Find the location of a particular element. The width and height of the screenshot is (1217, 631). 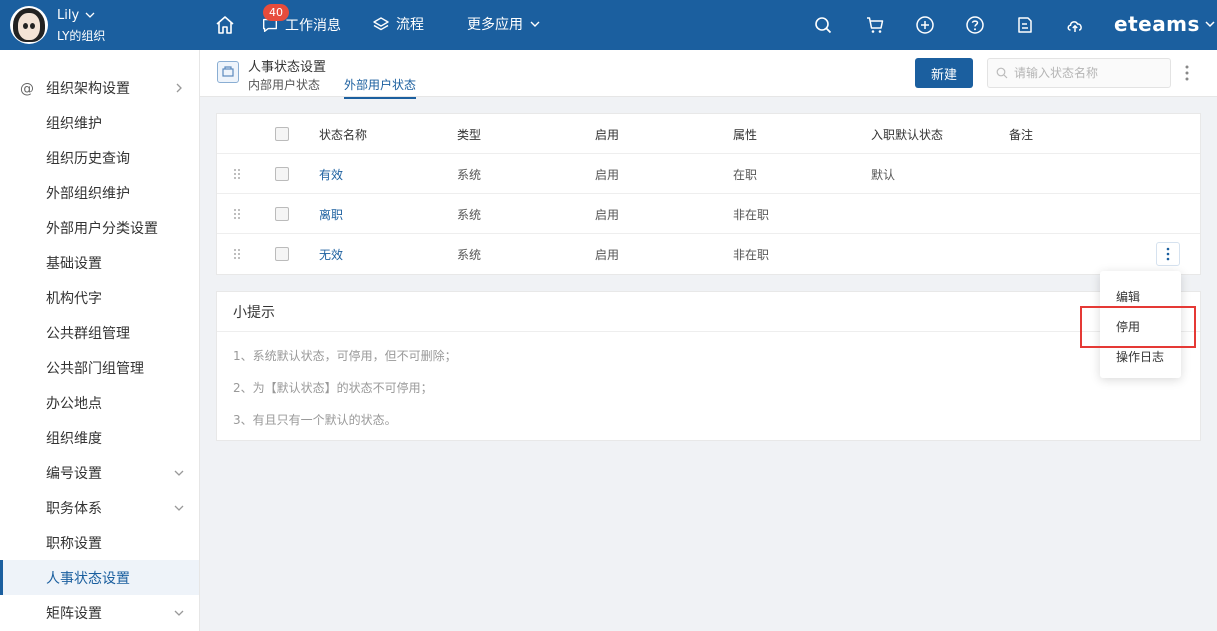

sidebar-item-title-settings: 职称设置 is located at coordinates (99, 542).